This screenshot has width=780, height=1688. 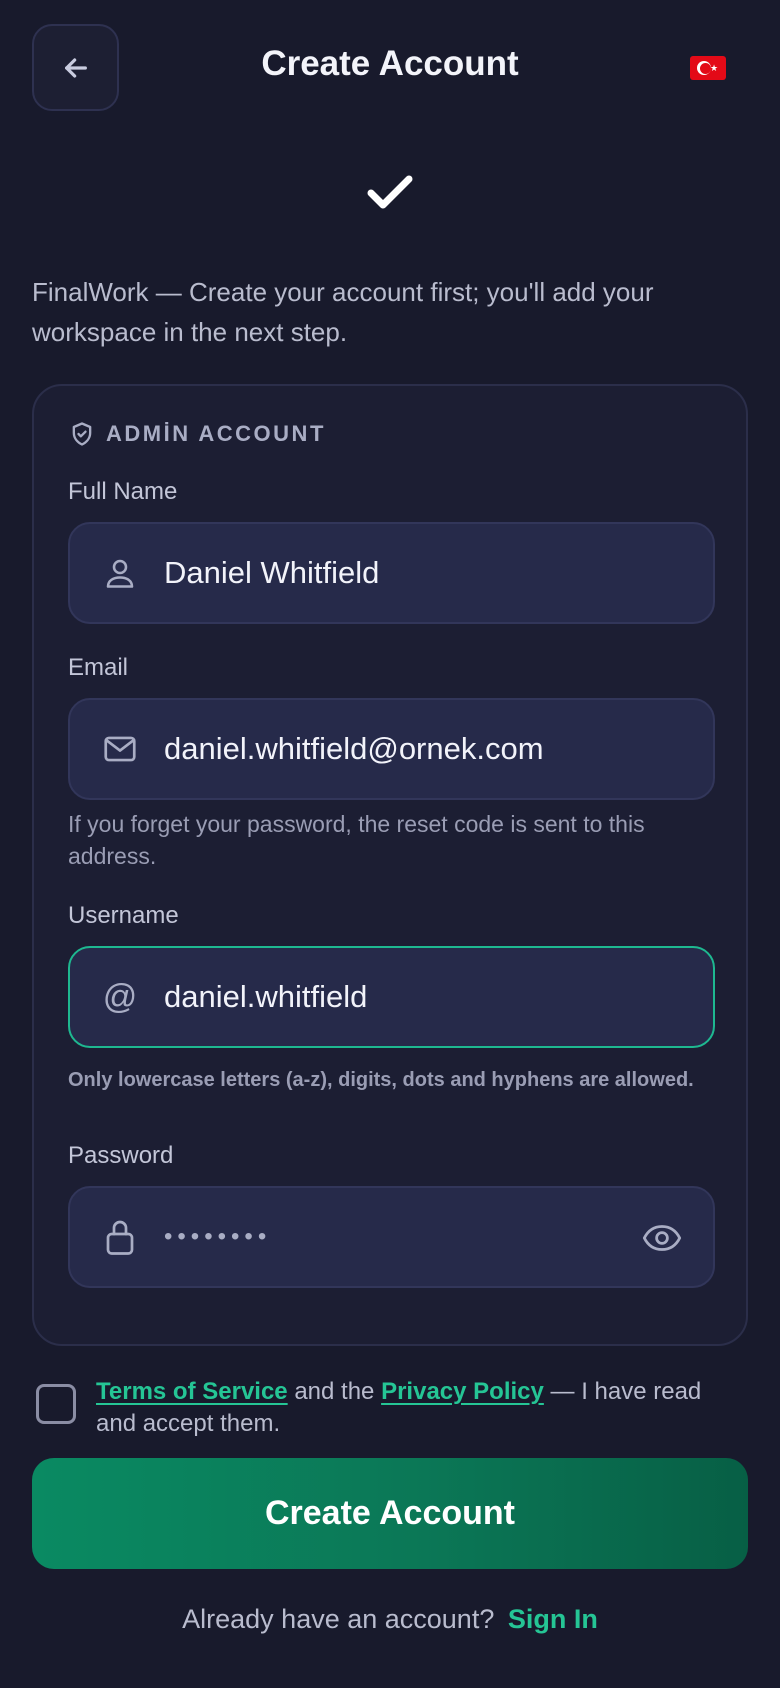 What do you see at coordinates (391, 997) in the screenshot?
I see `username-field: @ daniel.whitfield` at bounding box center [391, 997].